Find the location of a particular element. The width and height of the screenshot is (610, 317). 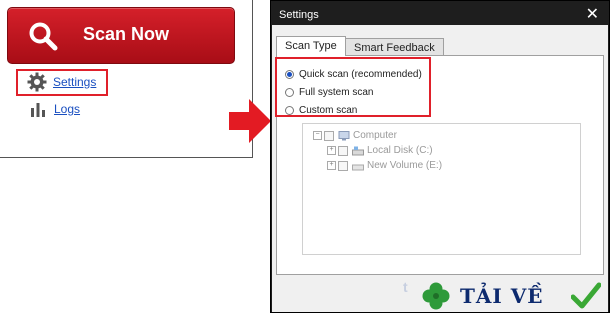

magnifier-icon is located at coordinates (43, 36).